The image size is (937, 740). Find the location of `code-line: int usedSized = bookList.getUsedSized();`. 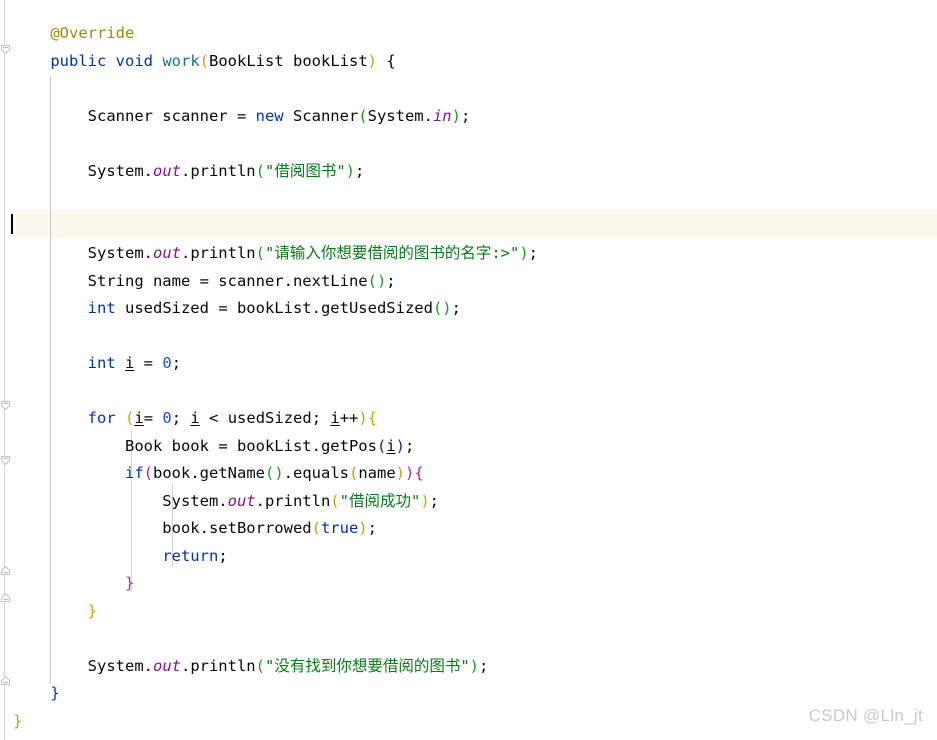

code-line: int usedSized = bookList.getUsedSized(); is located at coordinates (237, 308).